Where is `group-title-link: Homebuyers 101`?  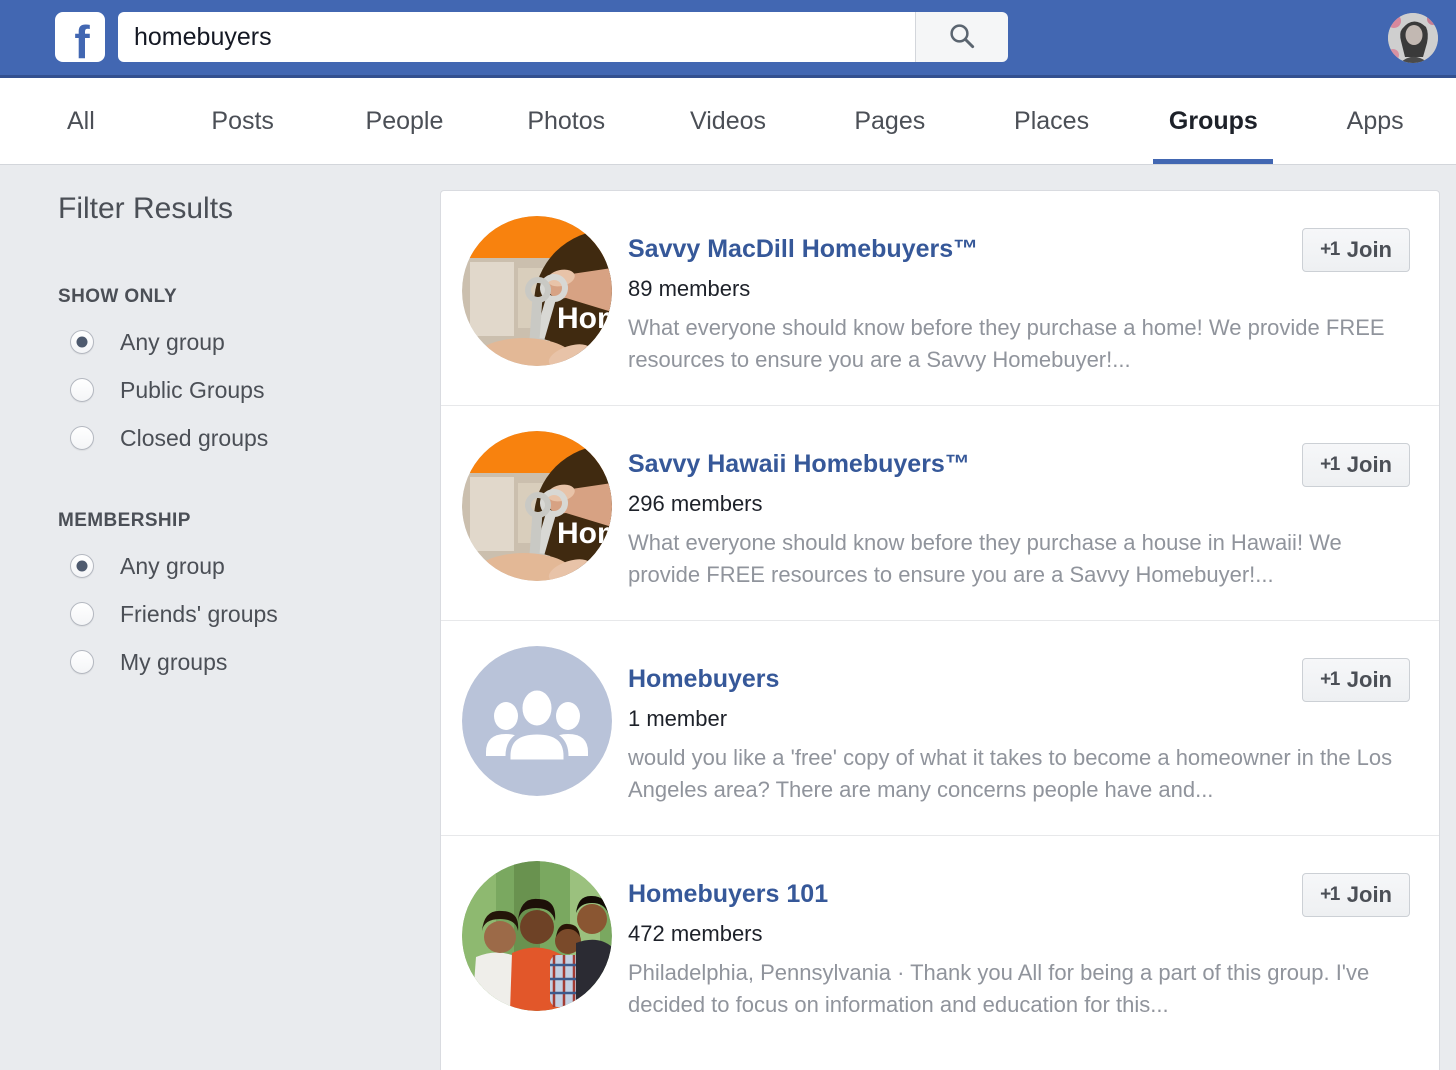
group-title-link: Homebuyers 101 is located at coordinates (728, 894).